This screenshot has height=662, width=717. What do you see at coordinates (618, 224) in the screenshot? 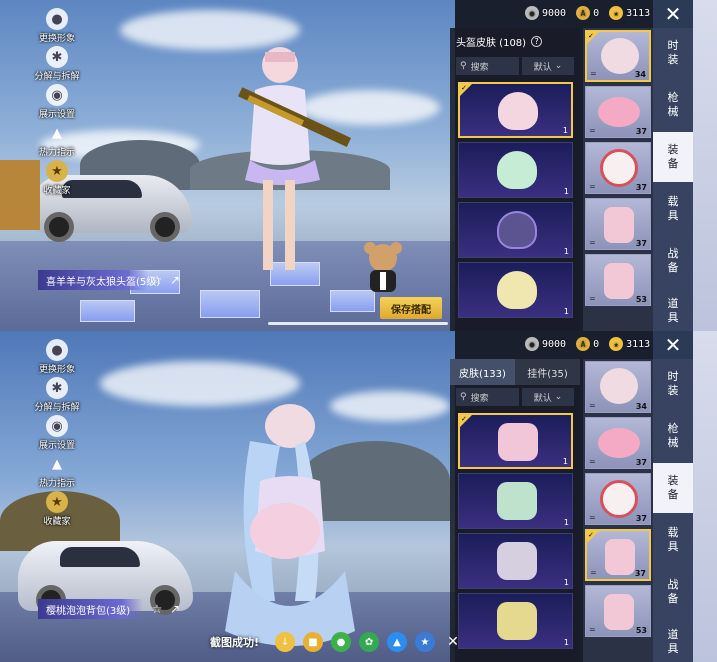
I see `equip-slot-backpack: = 37` at bounding box center [618, 224].